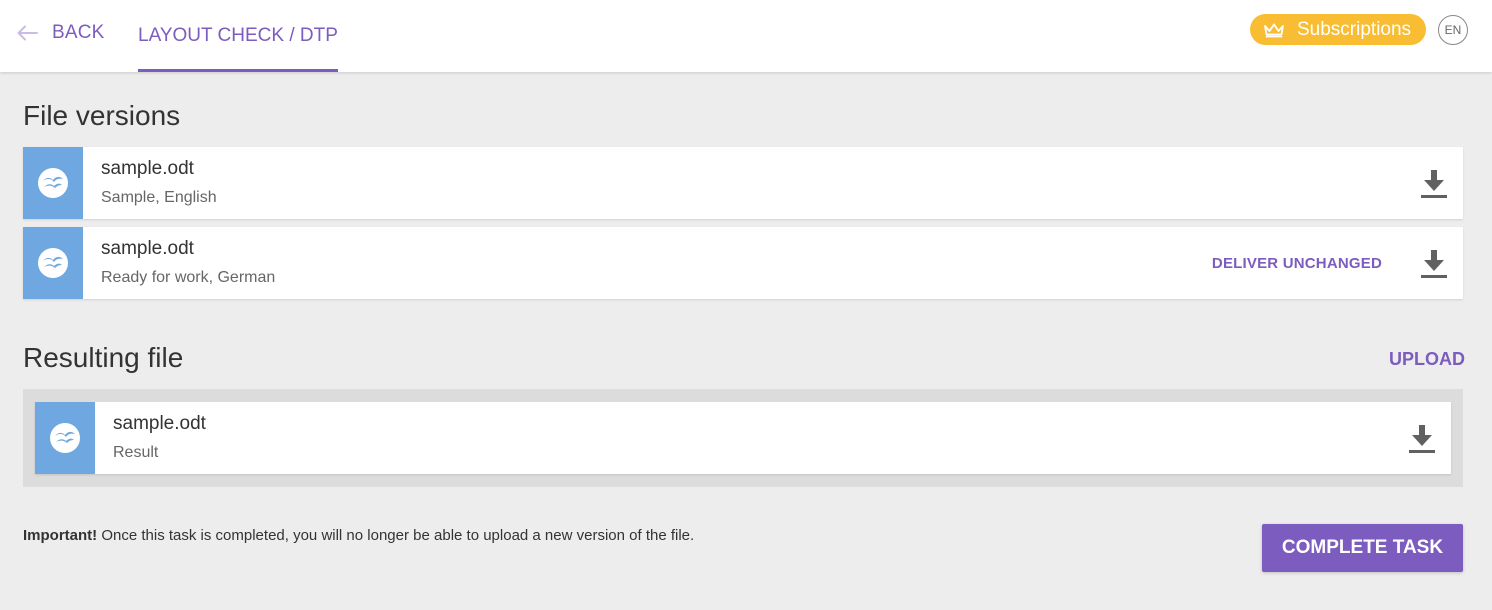  I want to click on tab-layout-check: LAYOUT CHECK / DTP, so click(238, 36).